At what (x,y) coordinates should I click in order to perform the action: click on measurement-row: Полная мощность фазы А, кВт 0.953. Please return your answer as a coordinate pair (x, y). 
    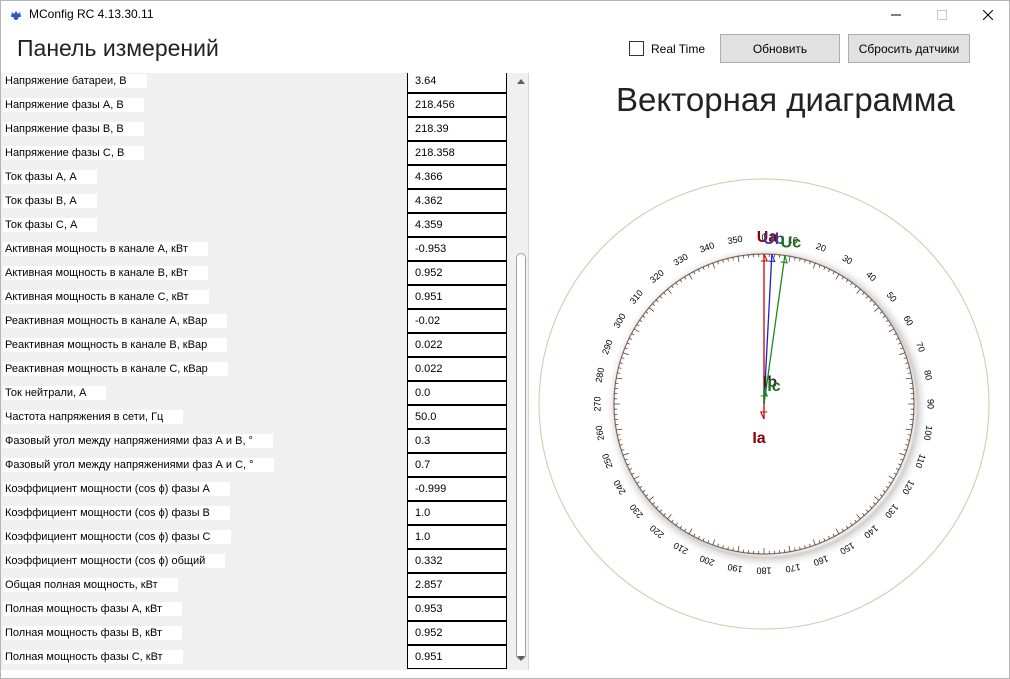
    Looking at the image, I should click on (257, 609).